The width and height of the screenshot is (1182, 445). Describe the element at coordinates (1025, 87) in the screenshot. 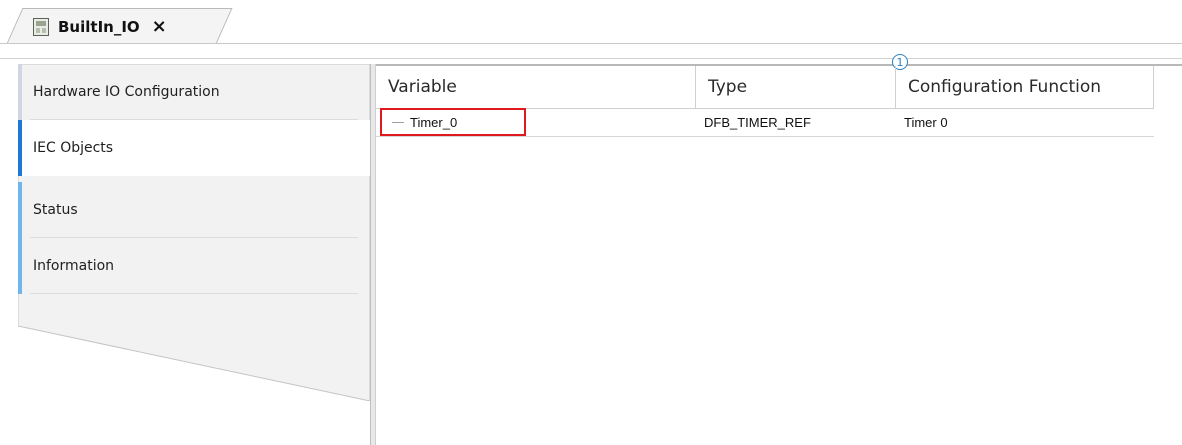

I see `column-header-configuration-function: Configuration Function` at that location.